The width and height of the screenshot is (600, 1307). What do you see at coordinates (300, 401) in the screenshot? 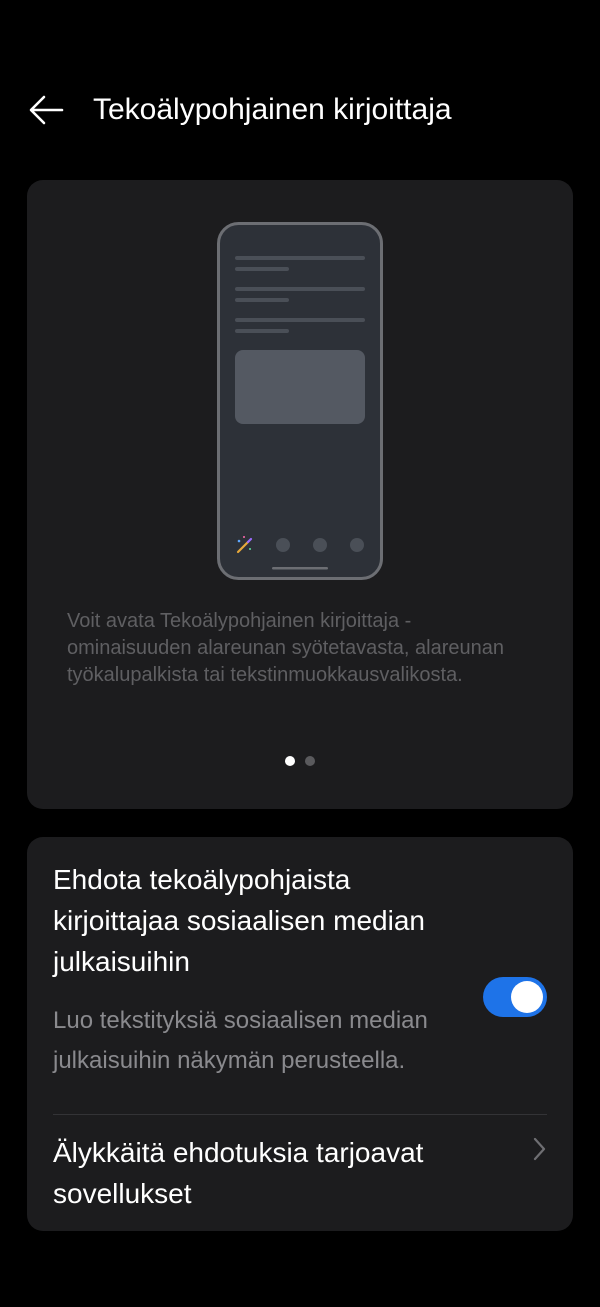
I see `phone-illustration` at bounding box center [300, 401].